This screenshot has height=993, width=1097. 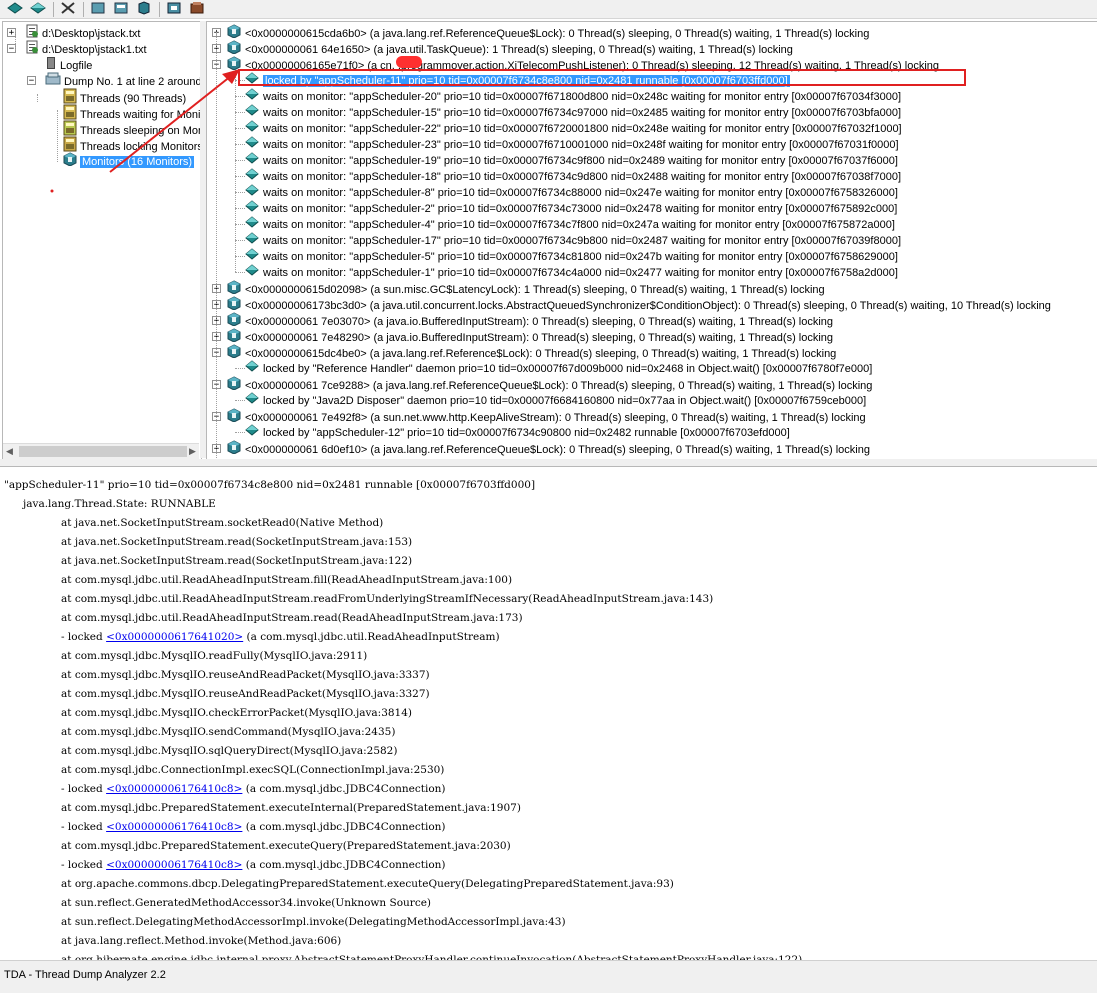 I want to click on annotation-arrow, so click(x=145, y=131).